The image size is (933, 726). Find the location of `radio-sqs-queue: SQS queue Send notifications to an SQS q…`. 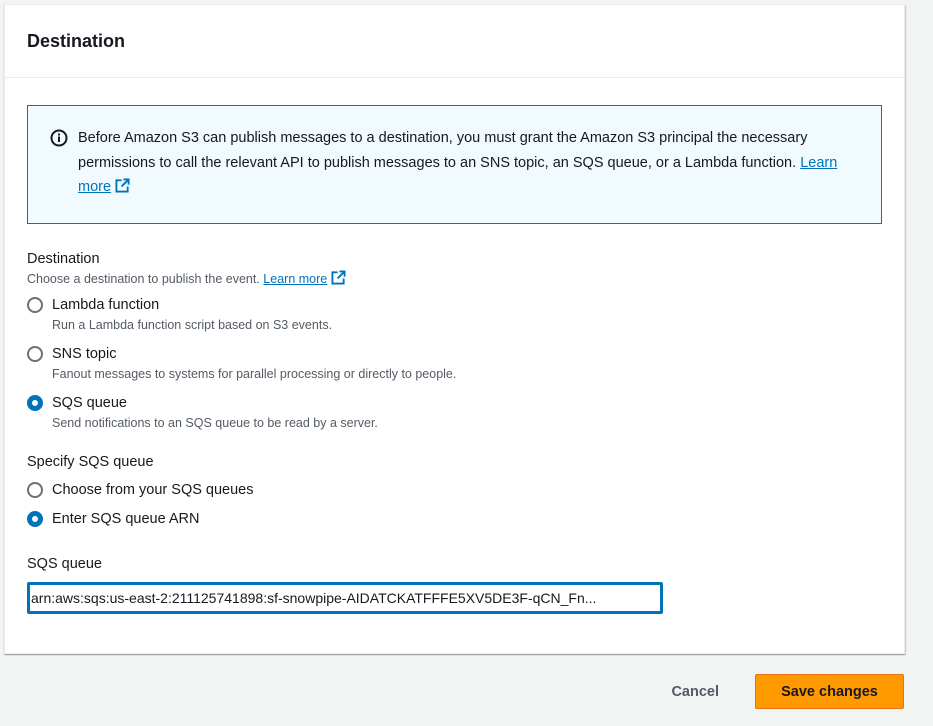

radio-sqs-queue: SQS queue Send notifications to an SQS q… is located at coordinates (454, 411).